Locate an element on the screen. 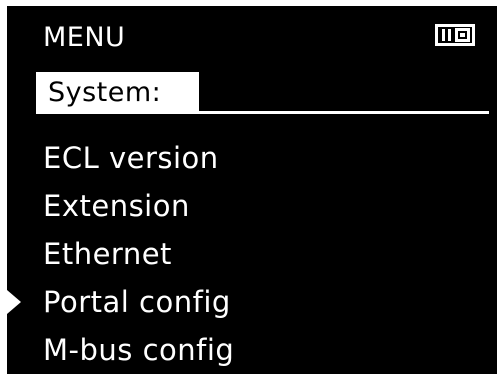 Image resolution: width=504 pixels, height=374 pixels. menu-item-portal-config: Portal config is located at coordinates (252, 302).